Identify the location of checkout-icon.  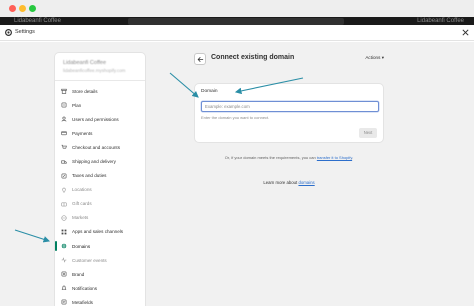
(64, 147).